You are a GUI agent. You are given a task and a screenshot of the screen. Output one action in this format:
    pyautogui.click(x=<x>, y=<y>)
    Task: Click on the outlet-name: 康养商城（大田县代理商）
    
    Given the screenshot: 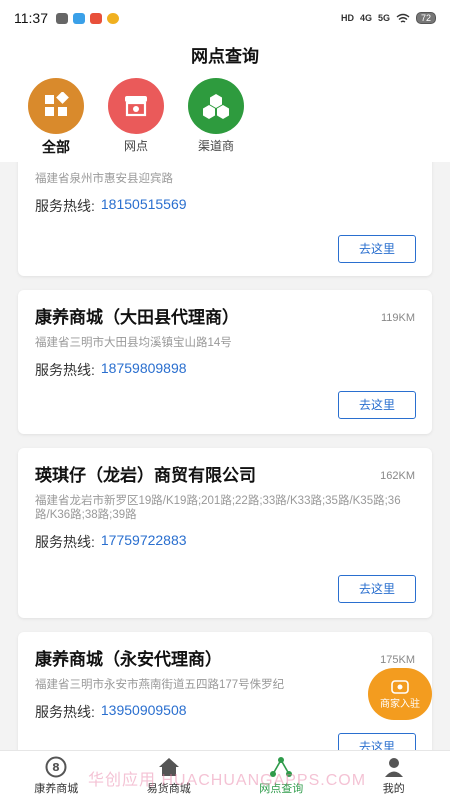 What is the action you would take?
    pyautogui.click(x=137, y=317)
    